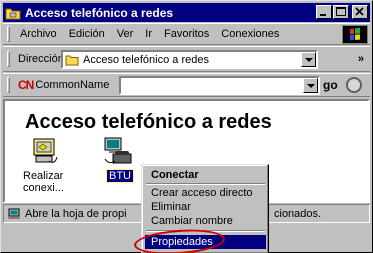 This screenshot has height=253, width=373. What do you see at coordinates (324, 12) in the screenshot?
I see `minimize-button` at bounding box center [324, 12].